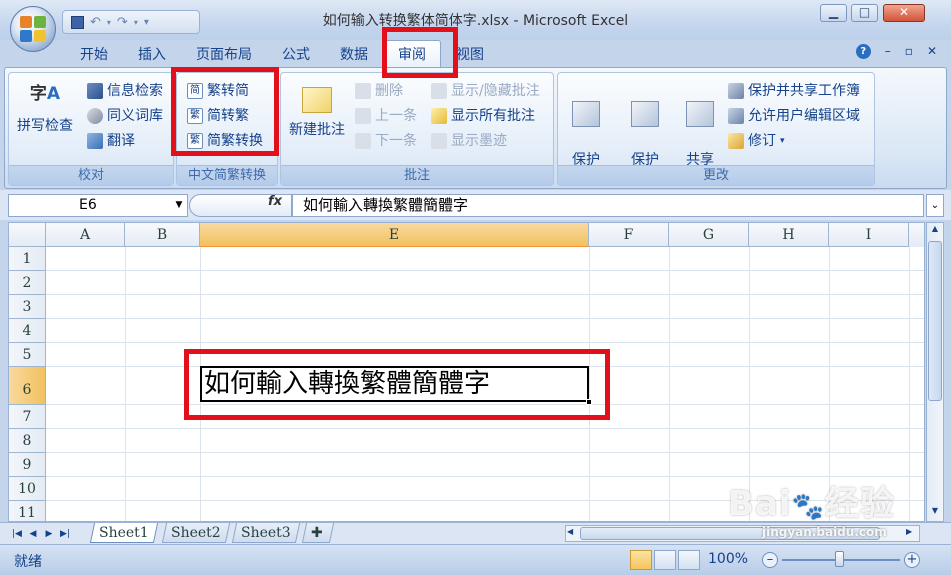  Describe the element at coordinates (45, 108) in the screenshot. I see `spelling-button: 字A 拼写检查` at that location.